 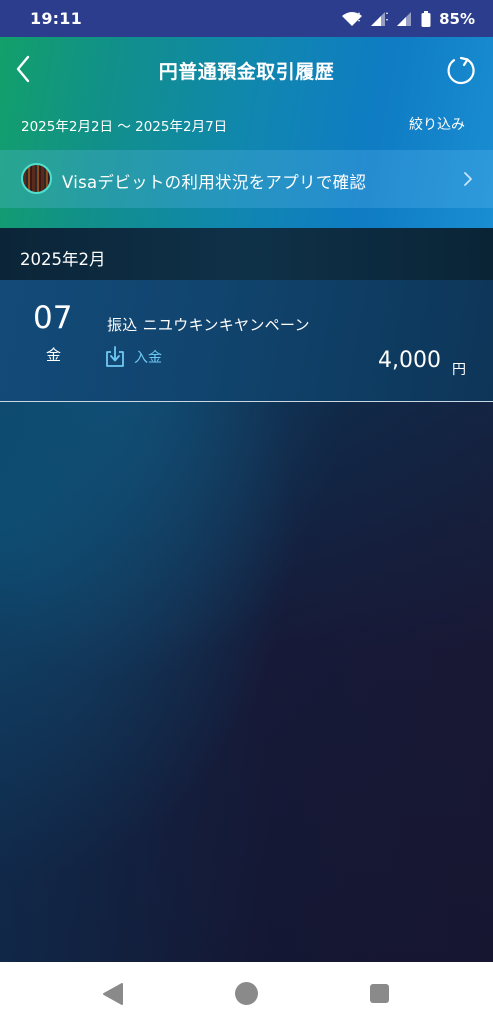 I want to click on month-section-header: 2025年2月, so click(x=246, y=254).